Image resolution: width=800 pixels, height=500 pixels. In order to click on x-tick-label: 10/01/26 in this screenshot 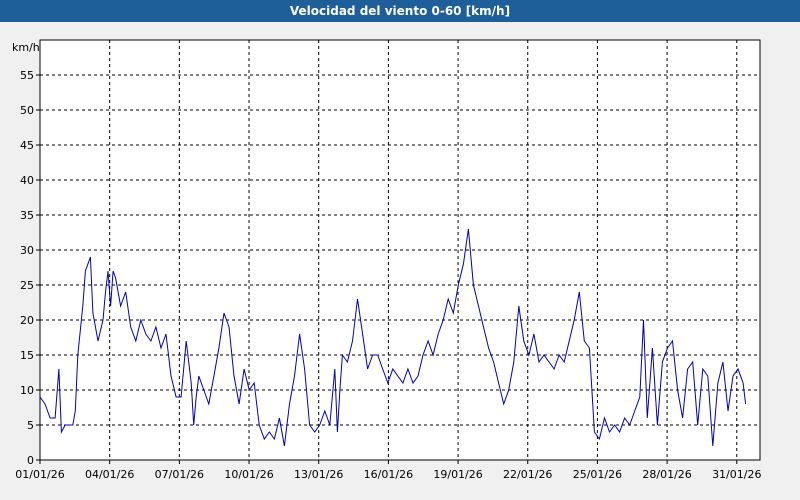, I will do `click(248, 474)`.